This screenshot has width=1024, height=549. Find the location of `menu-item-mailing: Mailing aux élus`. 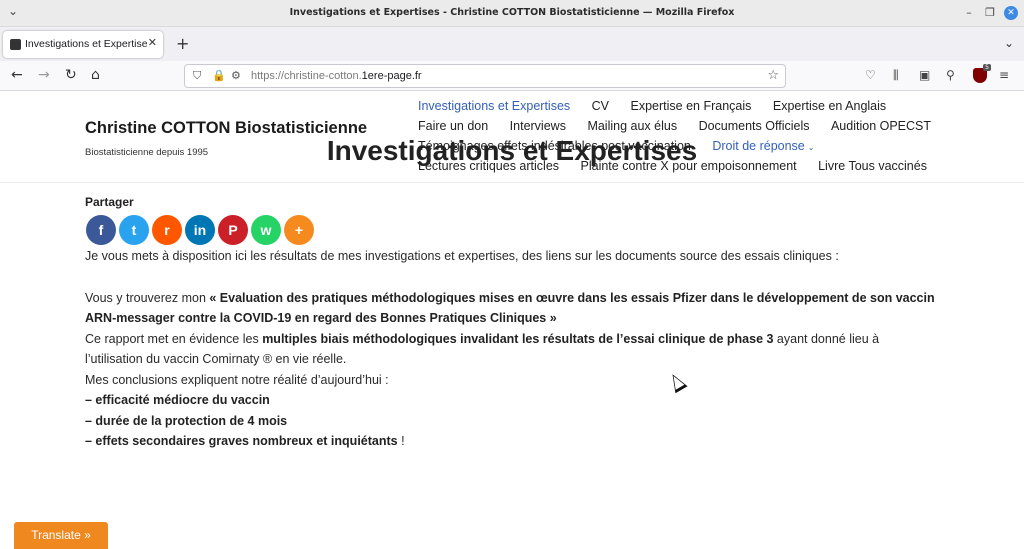

menu-item-mailing: Mailing aux élus is located at coordinates (632, 126).